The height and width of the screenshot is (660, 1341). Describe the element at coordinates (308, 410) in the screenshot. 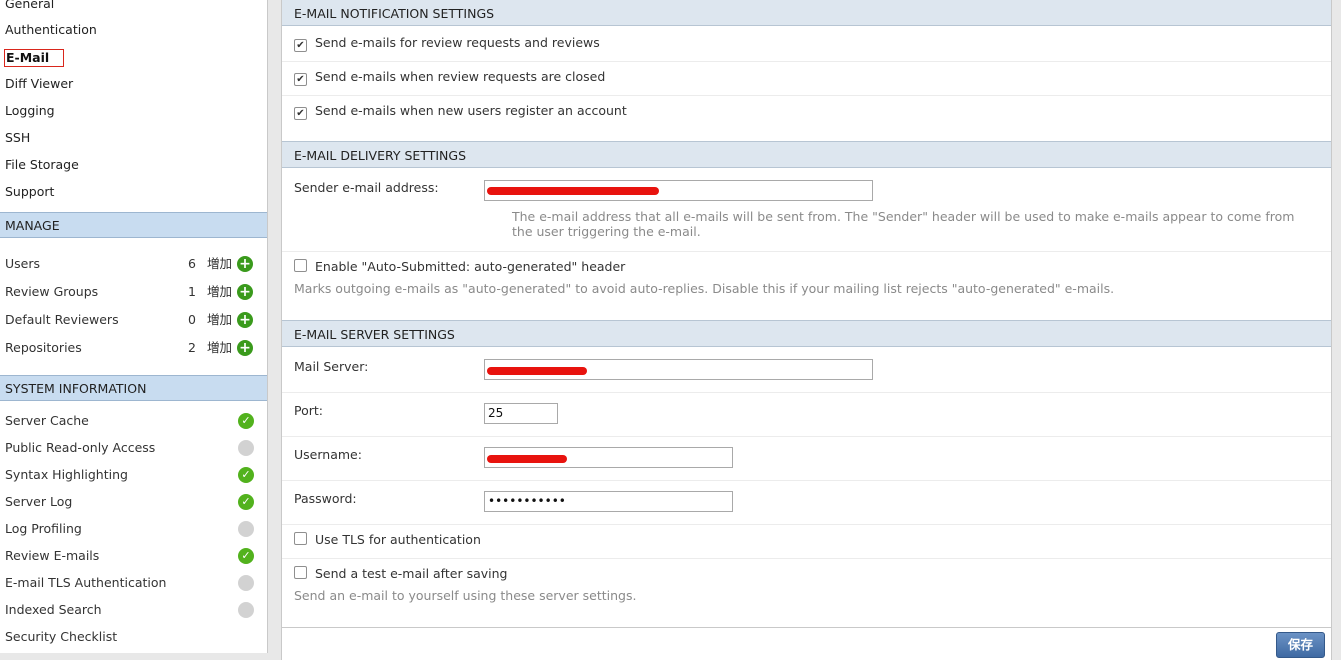

I see `port-label: Port:` at that location.